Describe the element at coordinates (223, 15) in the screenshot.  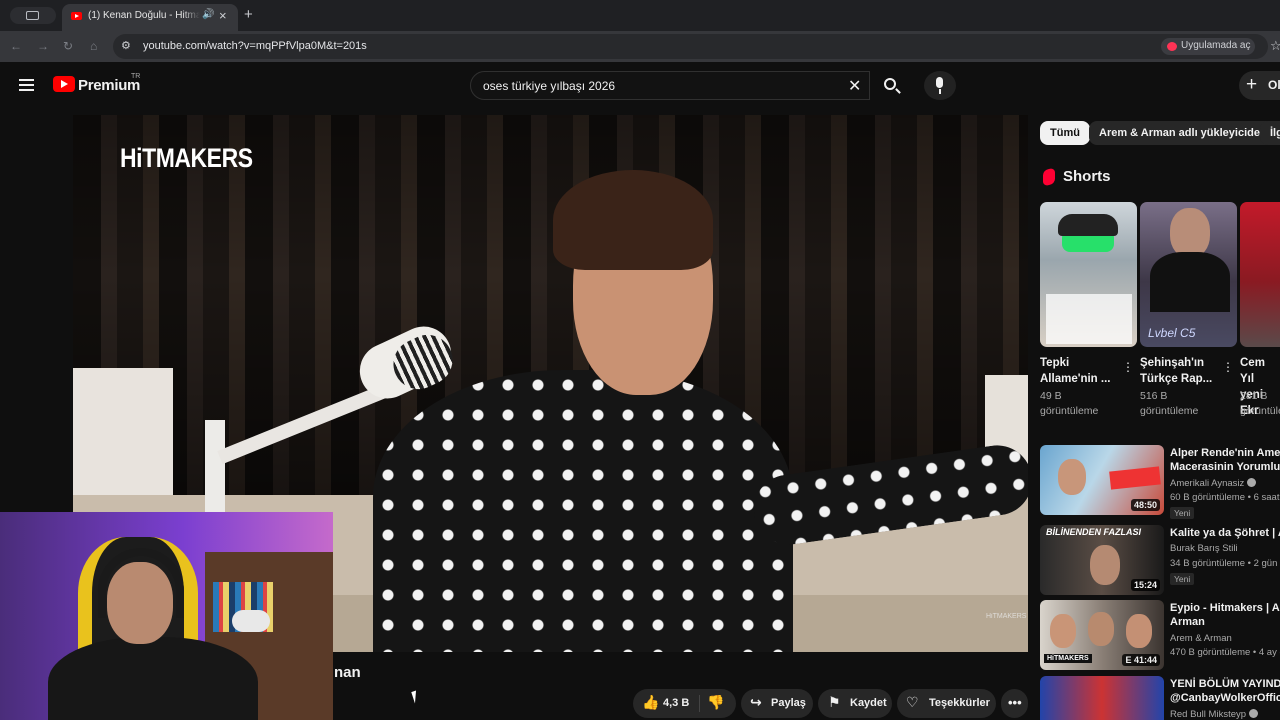
I see `tab-close-icon: ×` at that location.